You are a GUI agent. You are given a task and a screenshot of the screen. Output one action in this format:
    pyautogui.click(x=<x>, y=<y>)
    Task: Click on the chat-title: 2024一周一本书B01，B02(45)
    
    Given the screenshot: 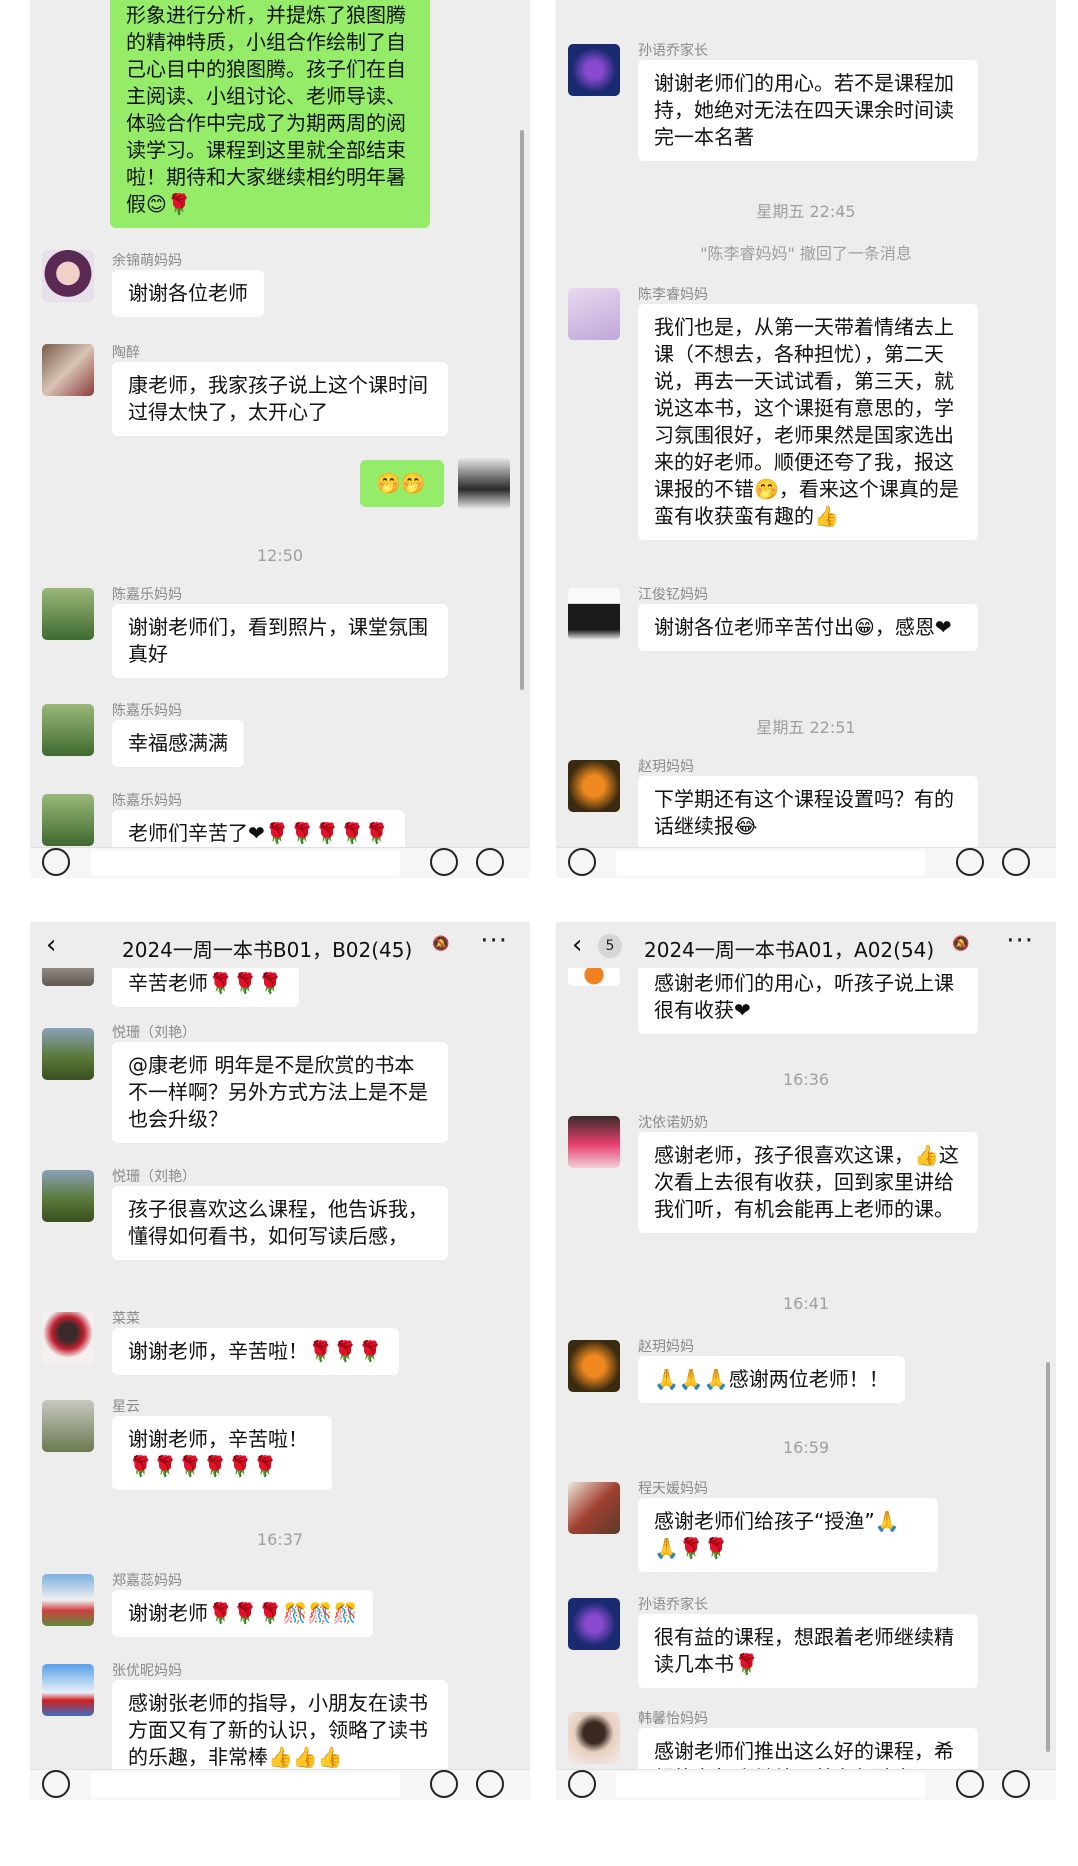 What is the action you would take?
    pyautogui.click(x=267, y=948)
    